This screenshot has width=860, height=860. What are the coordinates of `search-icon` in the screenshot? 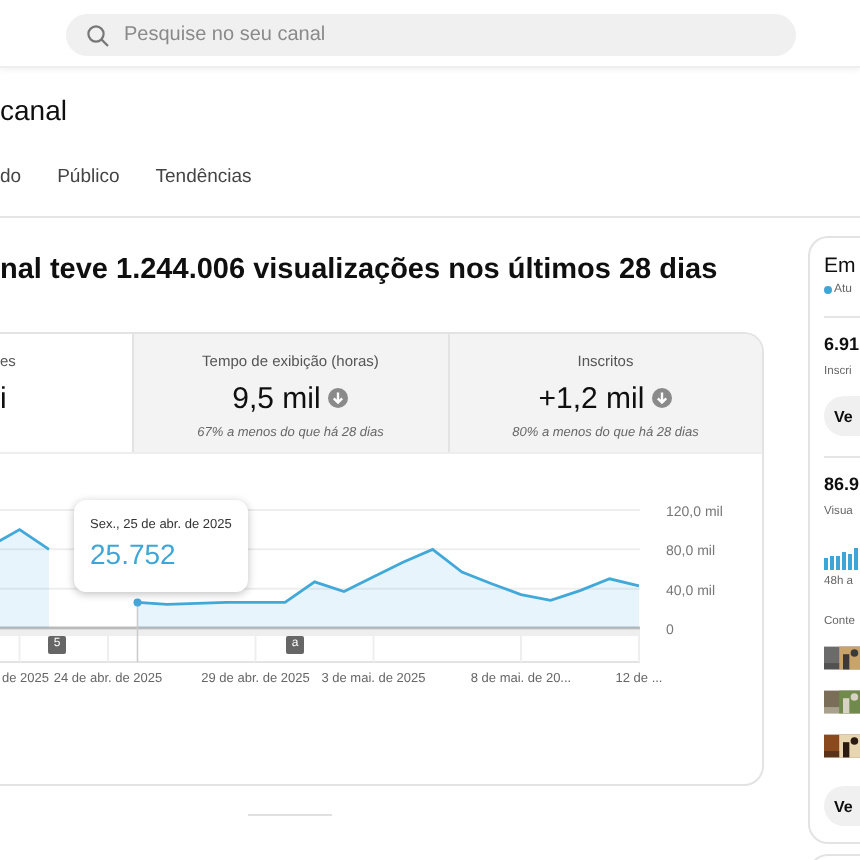 It's located at (98, 36).